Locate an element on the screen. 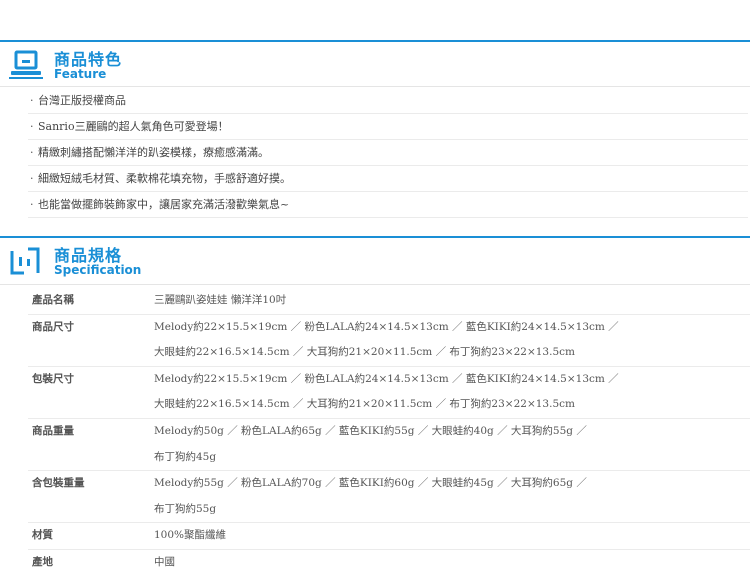  spec-value: 三麗鷗趴姿娃娃 懶洋洋10吋 is located at coordinates (220, 300).